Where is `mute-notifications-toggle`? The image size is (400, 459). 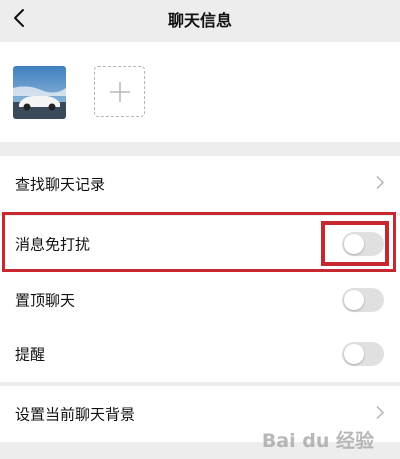
mute-notifications-toggle is located at coordinates (363, 244).